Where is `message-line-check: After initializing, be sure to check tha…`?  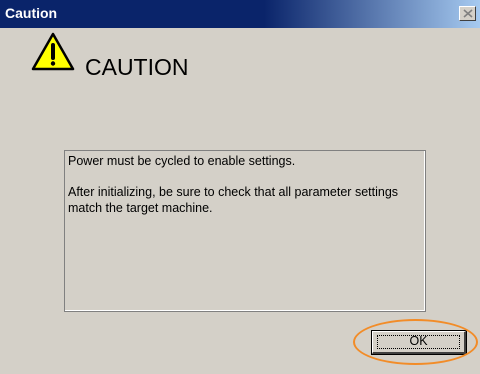
message-line-check: After initializing, be sure to check tha… is located at coordinates (233, 200).